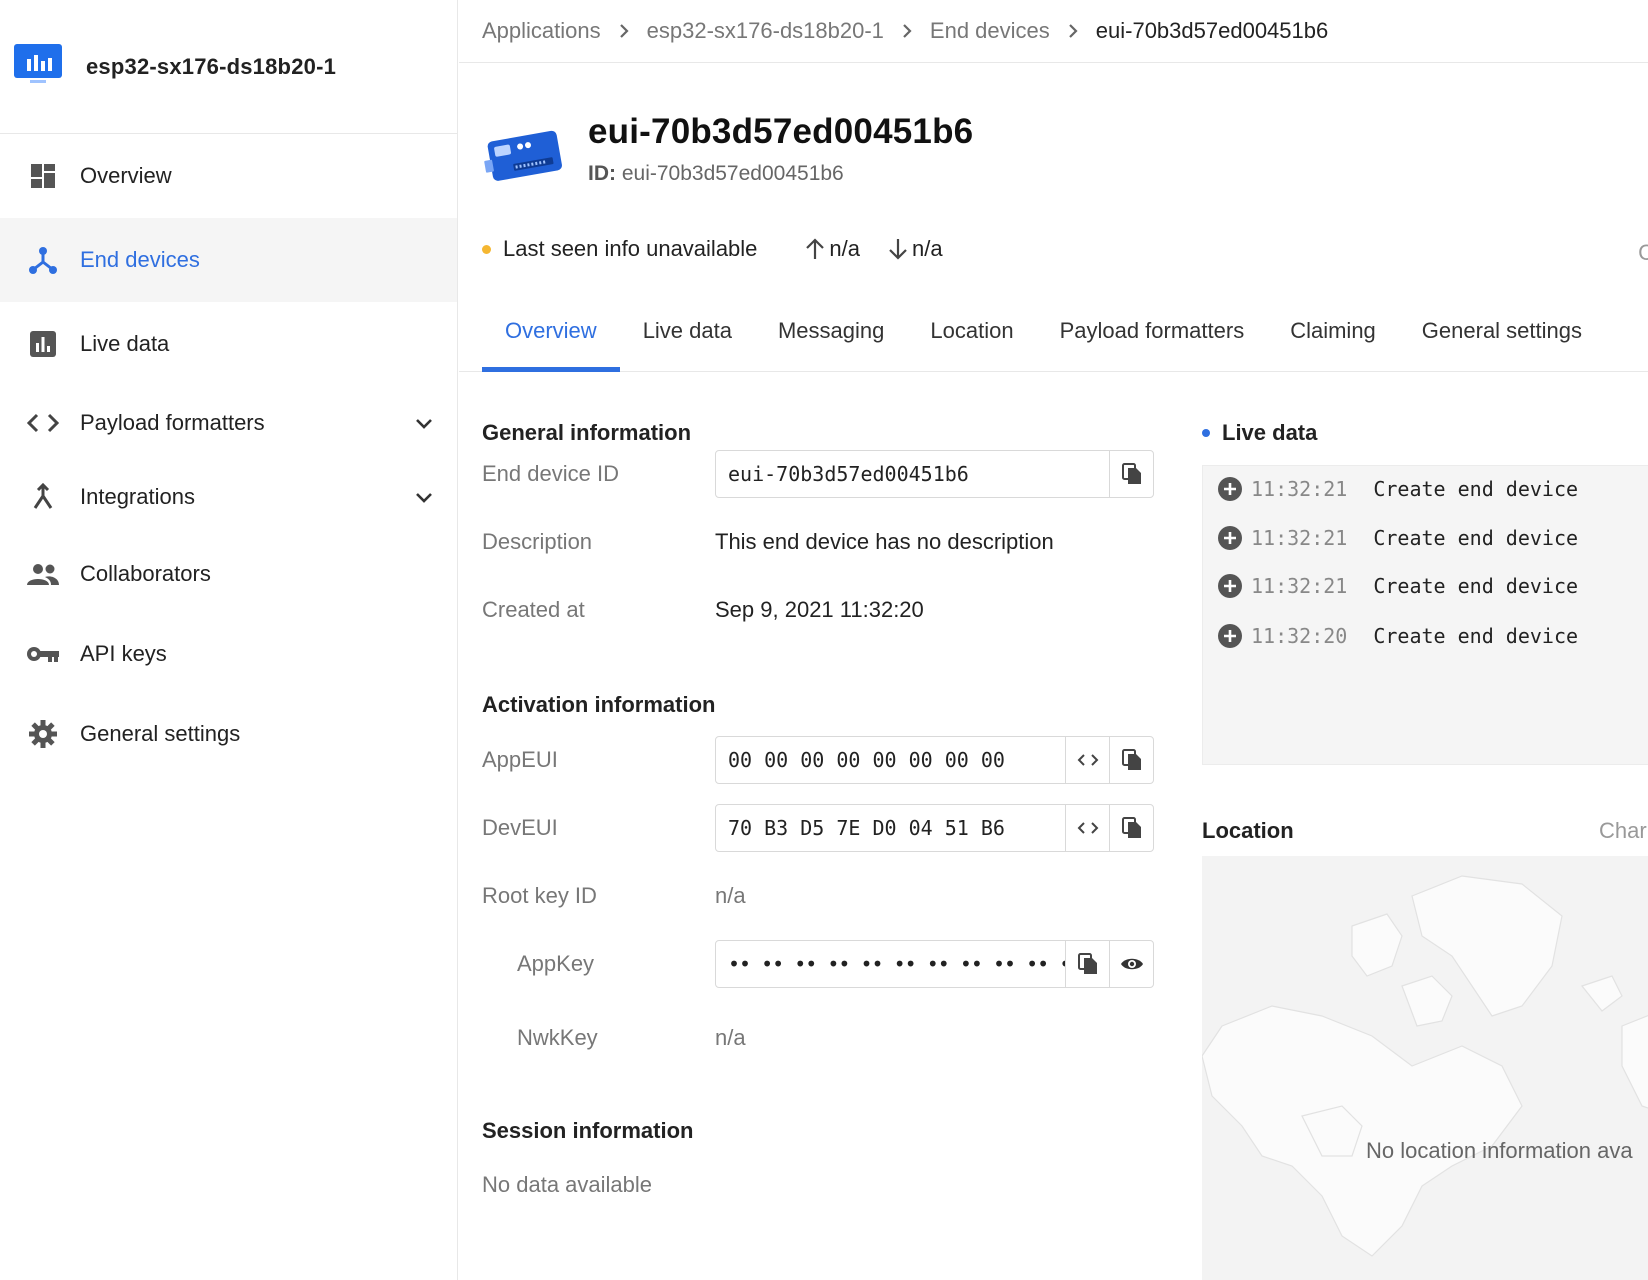  What do you see at coordinates (1502, 338) in the screenshot?
I see `tab-general-settings: General settings` at bounding box center [1502, 338].